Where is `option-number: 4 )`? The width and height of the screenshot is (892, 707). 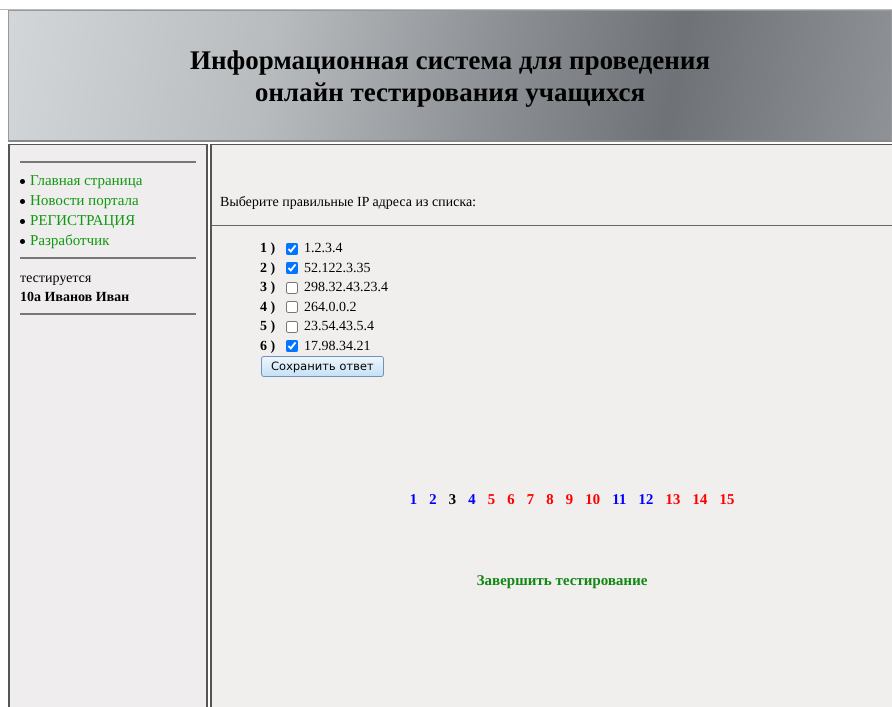 option-number: 4 ) is located at coordinates (268, 307).